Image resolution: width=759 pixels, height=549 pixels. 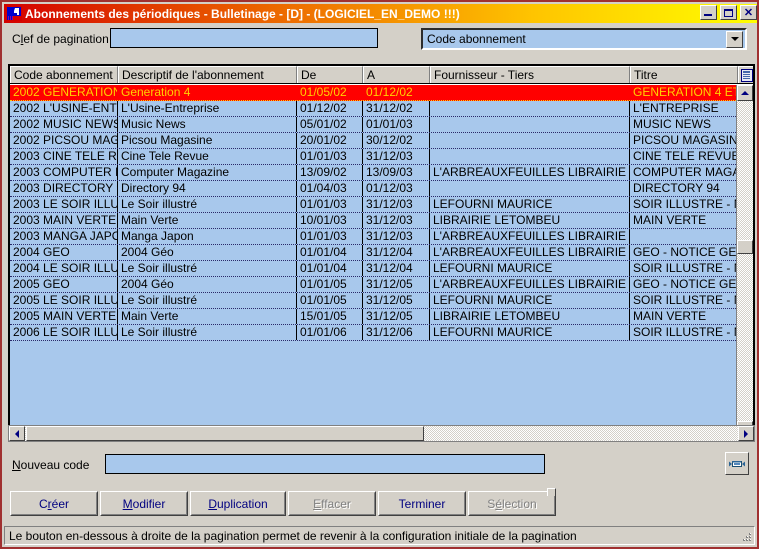 I want to click on table-cell-titre: COMPUTER MAGAZIN, so click(x=684, y=172).